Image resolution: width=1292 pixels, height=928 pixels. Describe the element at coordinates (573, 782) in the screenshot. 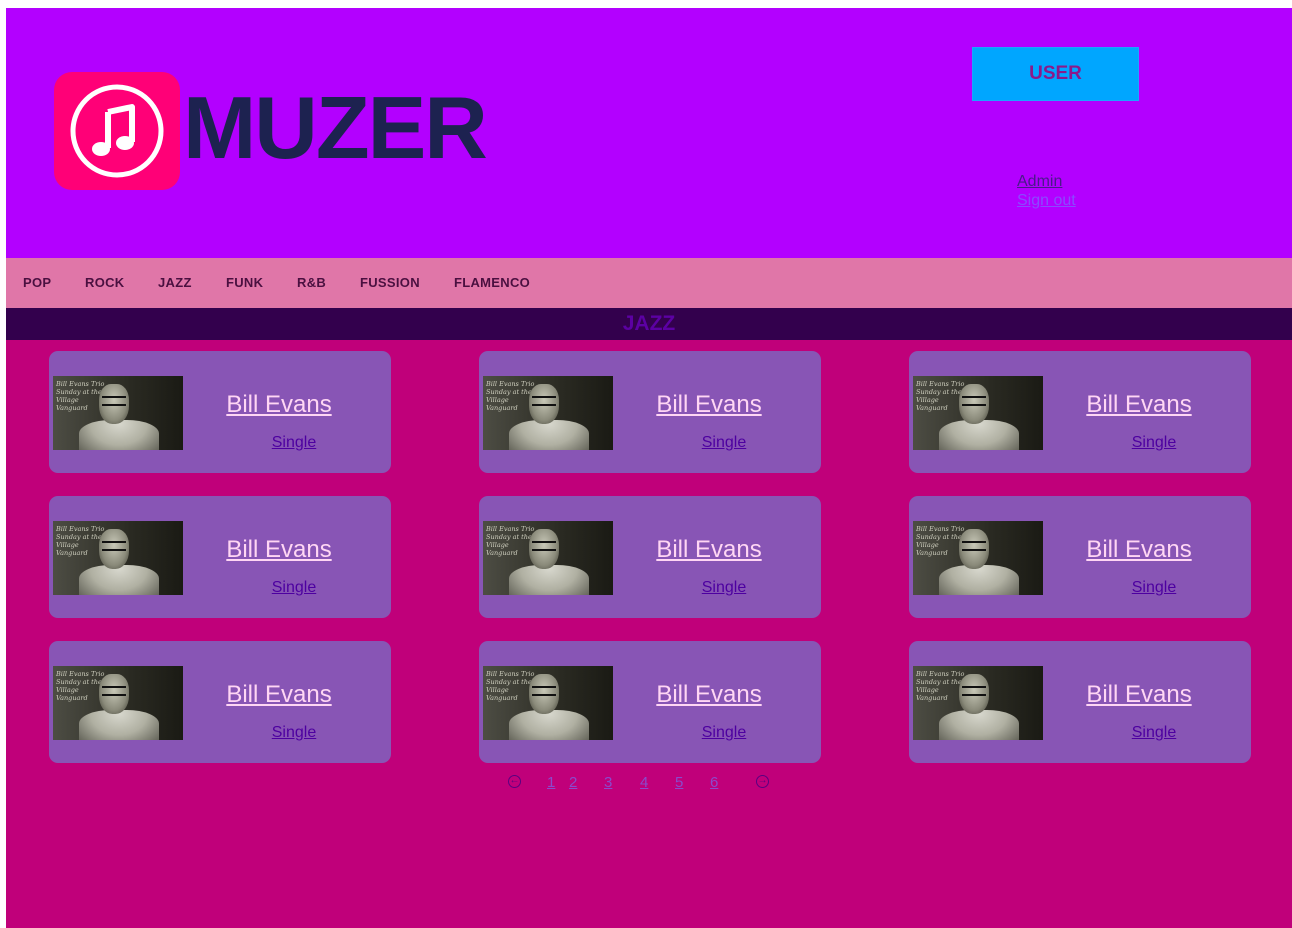

I see `page-link-2: 2` at that location.